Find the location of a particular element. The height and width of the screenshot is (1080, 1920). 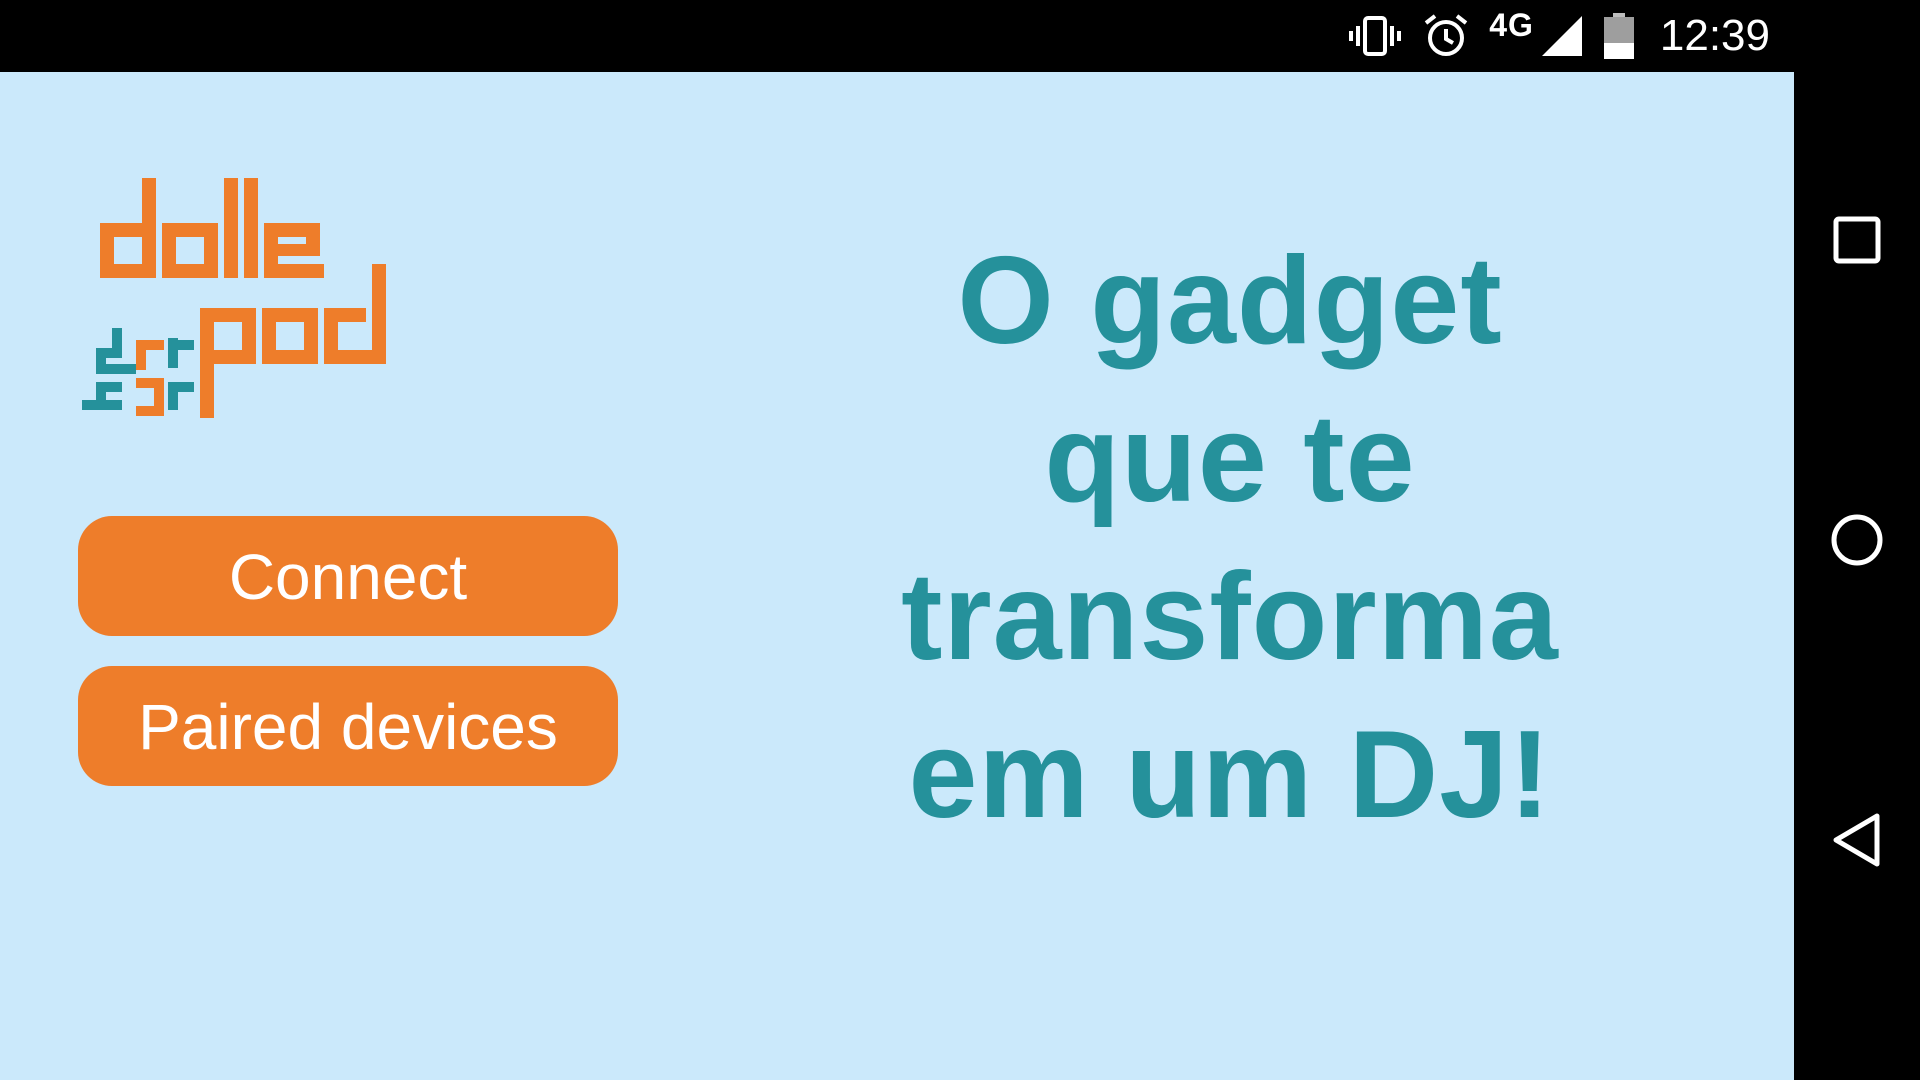

navigation-bar is located at coordinates (1857, 540).